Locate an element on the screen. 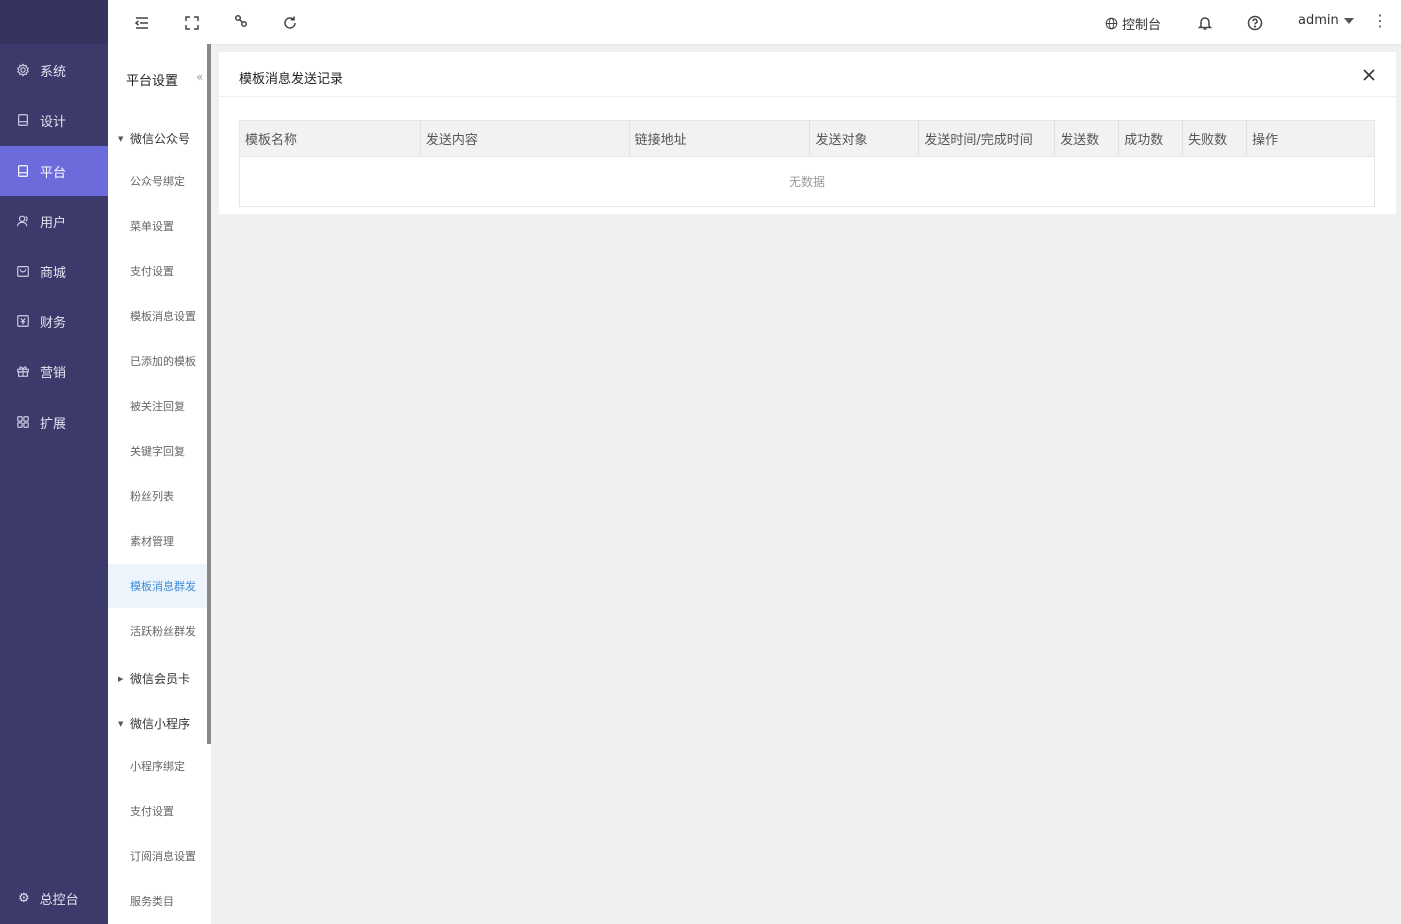 The image size is (1401, 924). nav-item-label: 系统 is located at coordinates (53, 72).